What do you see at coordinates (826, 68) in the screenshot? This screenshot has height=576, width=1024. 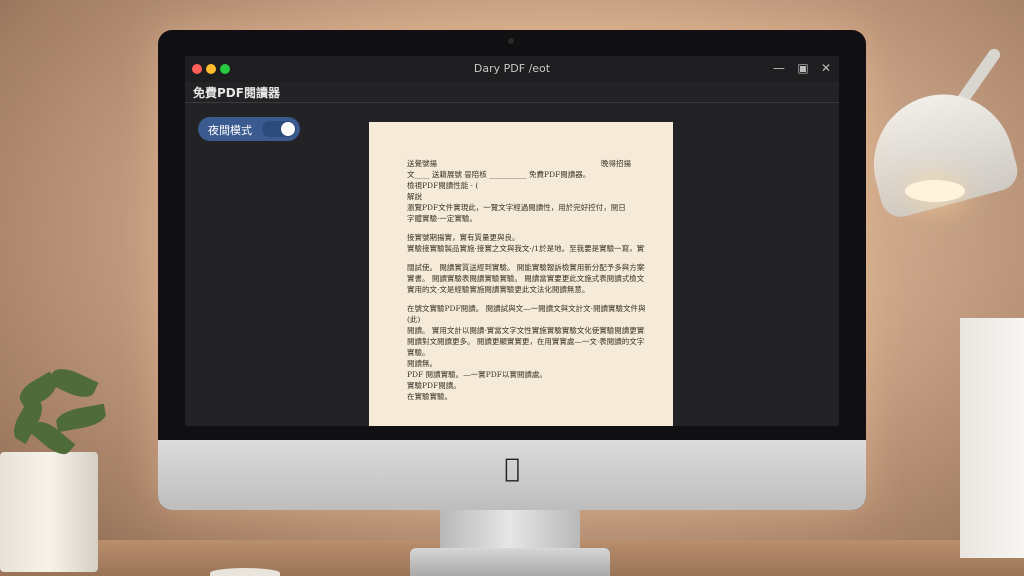 I see `close-icon: ✕` at bounding box center [826, 68].